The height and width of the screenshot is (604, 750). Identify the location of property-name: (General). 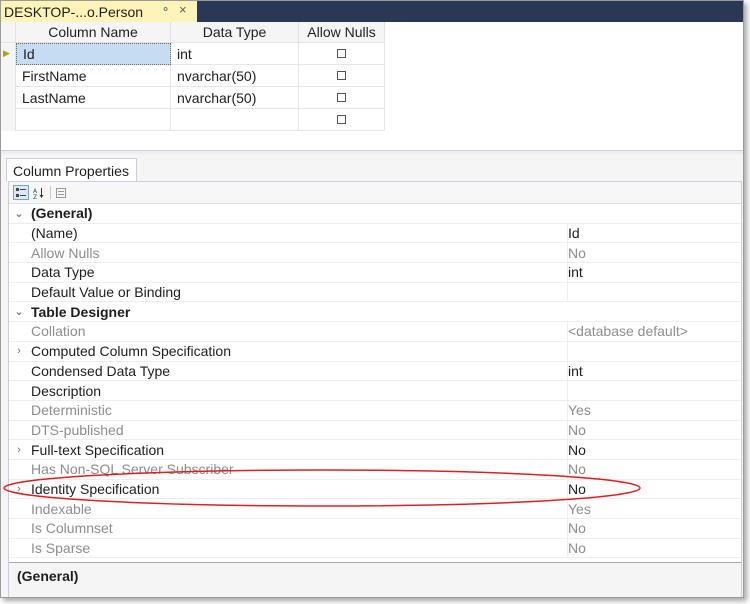
(62, 213).